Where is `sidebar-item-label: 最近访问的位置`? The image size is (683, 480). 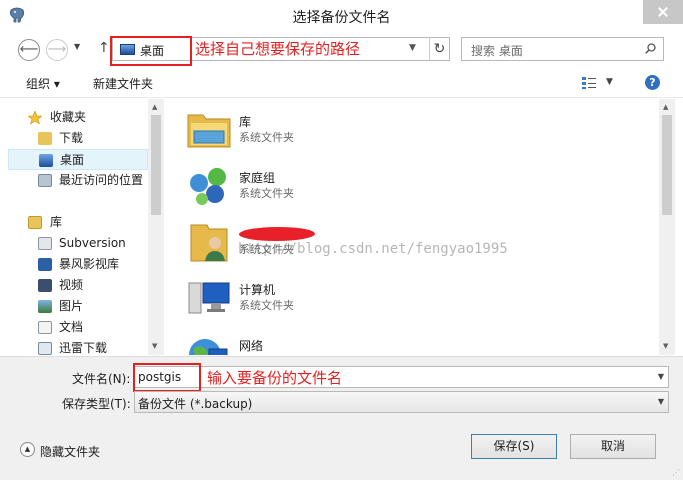
sidebar-item-label: 最近访问的位置 is located at coordinates (101, 180).